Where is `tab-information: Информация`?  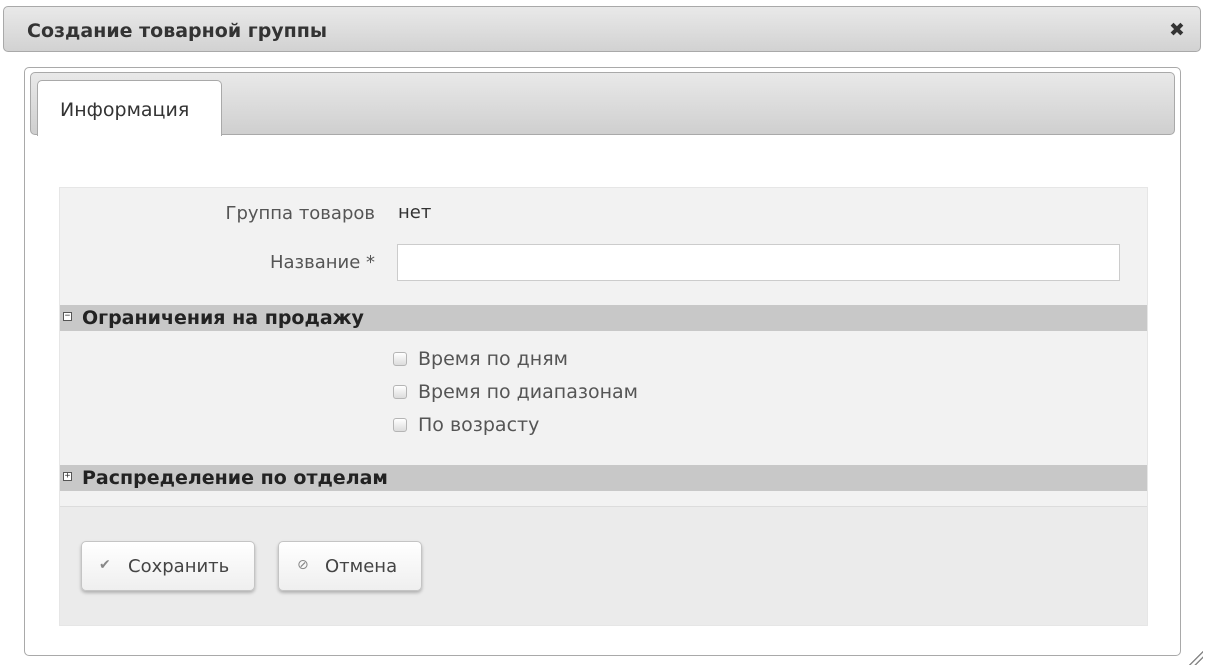 tab-information: Информация is located at coordinates (129, 108).